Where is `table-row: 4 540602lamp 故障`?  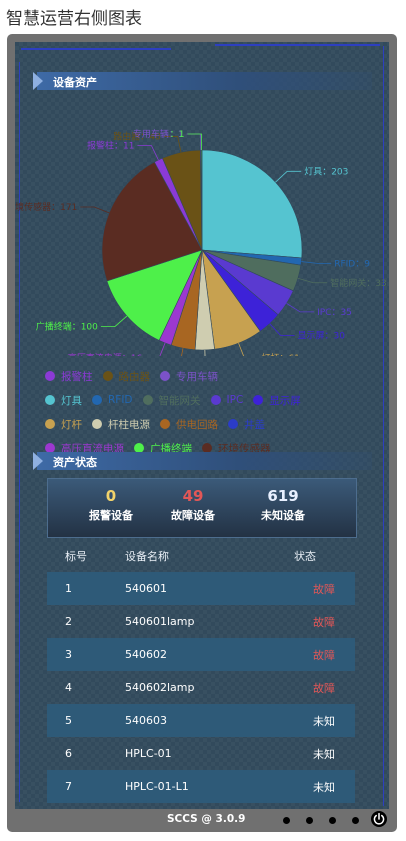
table-row: 4 540602lamp 故障 is located at coordinates (201, 687).